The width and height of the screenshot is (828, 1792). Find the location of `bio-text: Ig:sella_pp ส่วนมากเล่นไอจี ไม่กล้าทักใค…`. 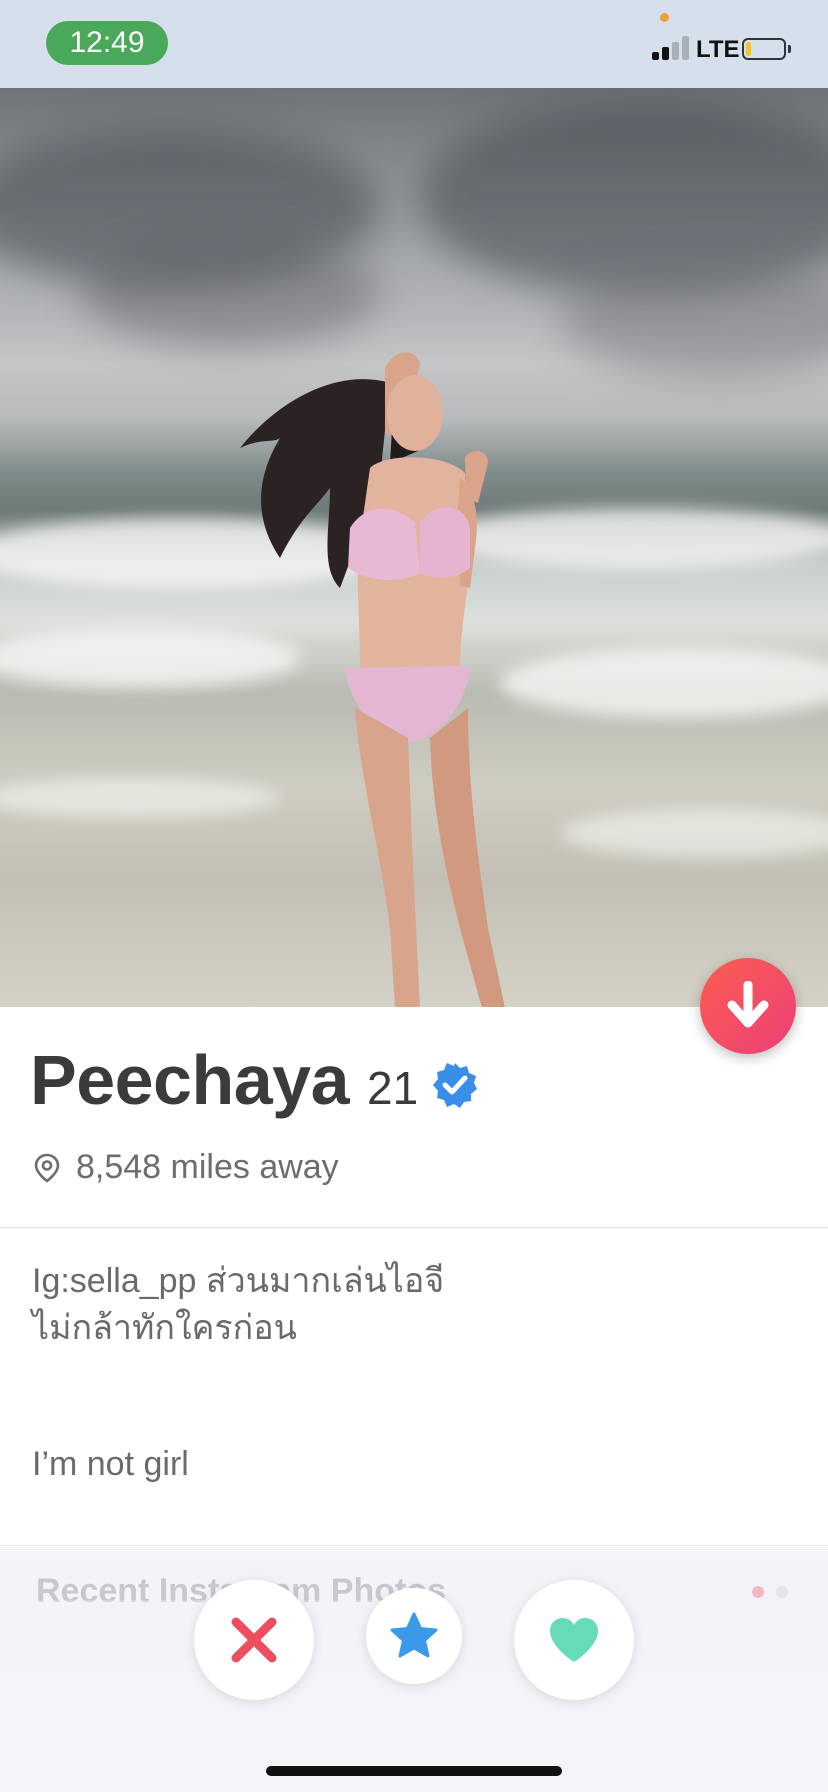

bio-text: Ig:sella_pp ส่วนมากเล่นไอจี ไม่กล้าทักใค… is located at coordinates (382, 1305).